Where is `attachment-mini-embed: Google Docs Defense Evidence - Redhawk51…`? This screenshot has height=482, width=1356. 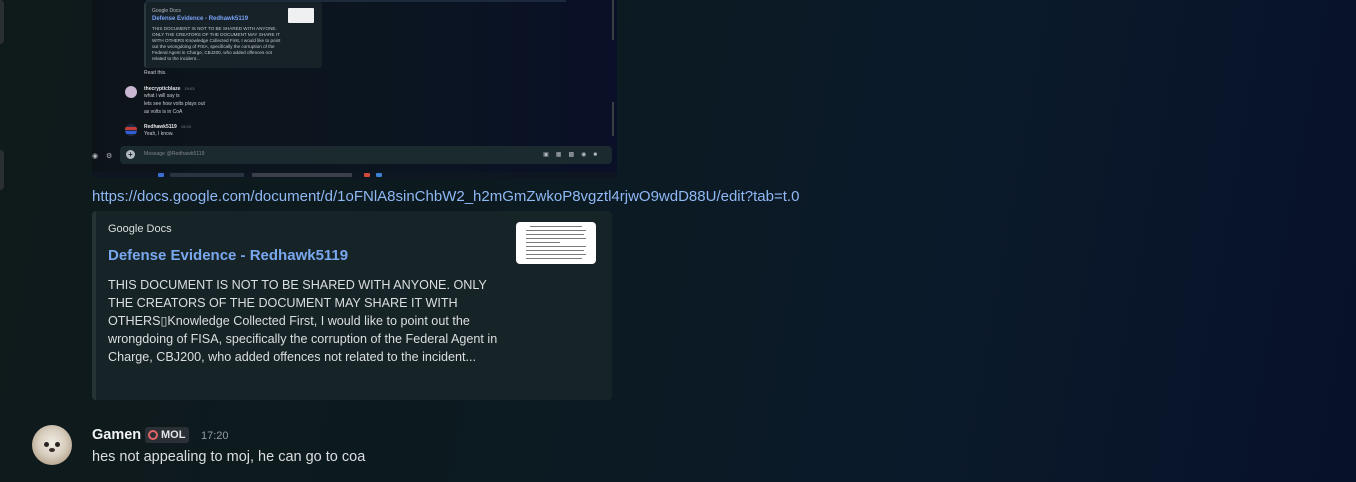
attachment-mini-embed: Google Docs Defense Evidence - Redhawk51… is located at coordinates (233, 35).